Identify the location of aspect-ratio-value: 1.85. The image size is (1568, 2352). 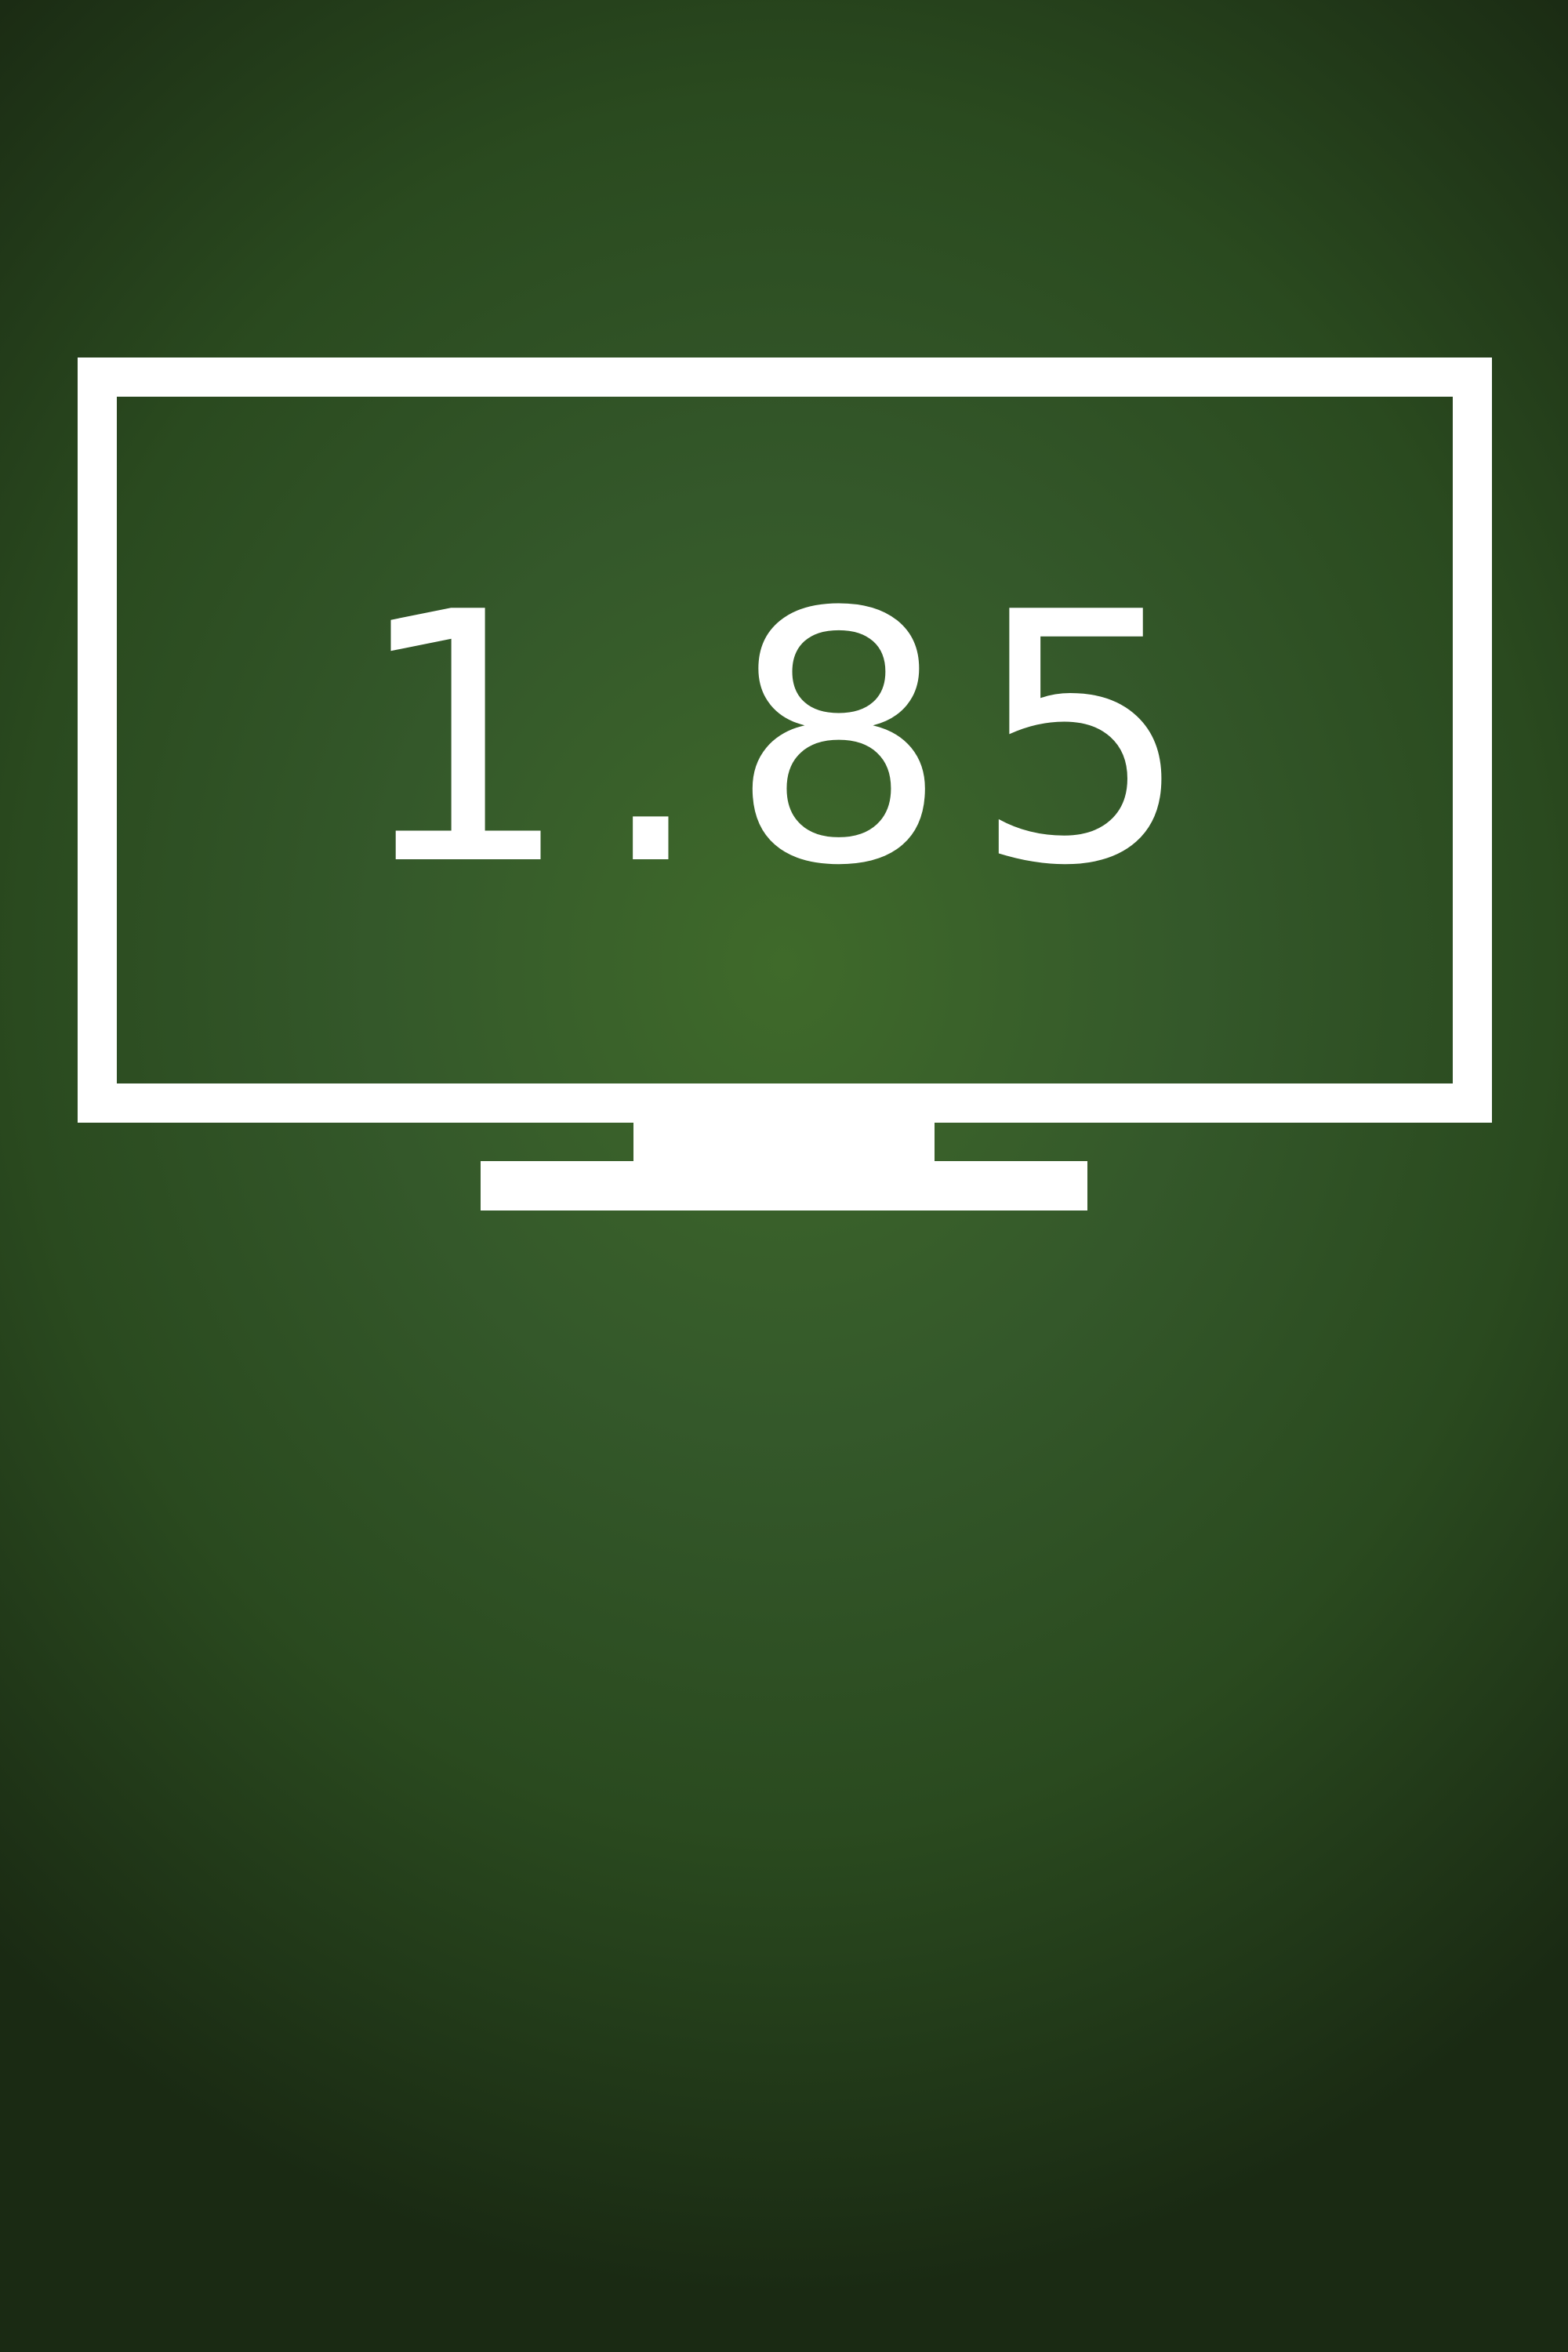
(784, 740).